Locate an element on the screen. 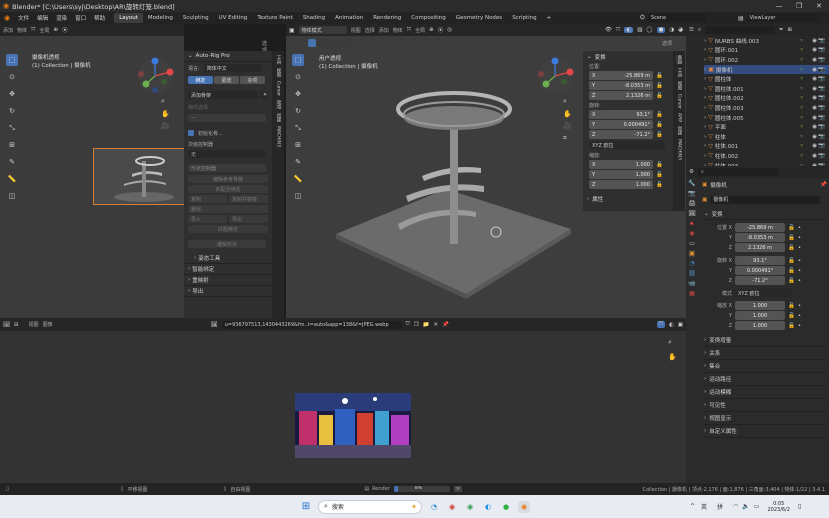 The image size is (829, 518). image-close-icon: ✕ is located at coordinates (436, 325).